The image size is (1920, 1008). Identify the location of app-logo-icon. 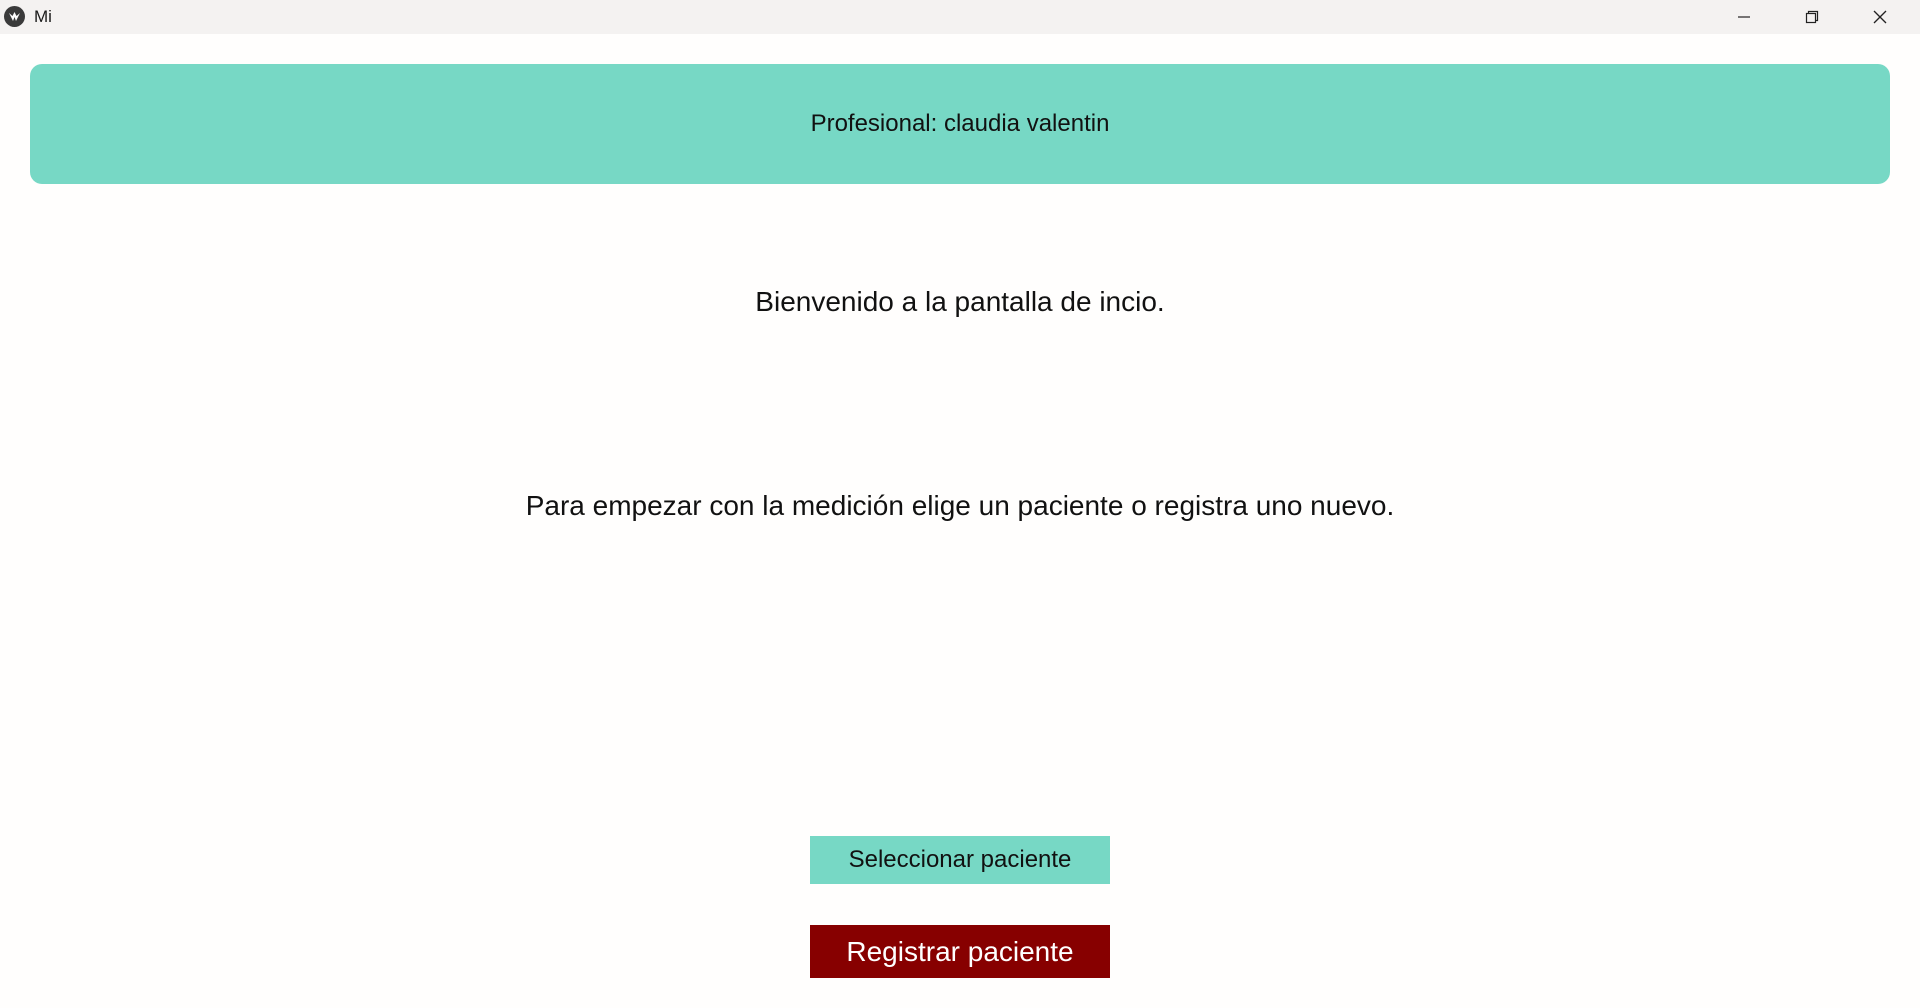
(14, 16).